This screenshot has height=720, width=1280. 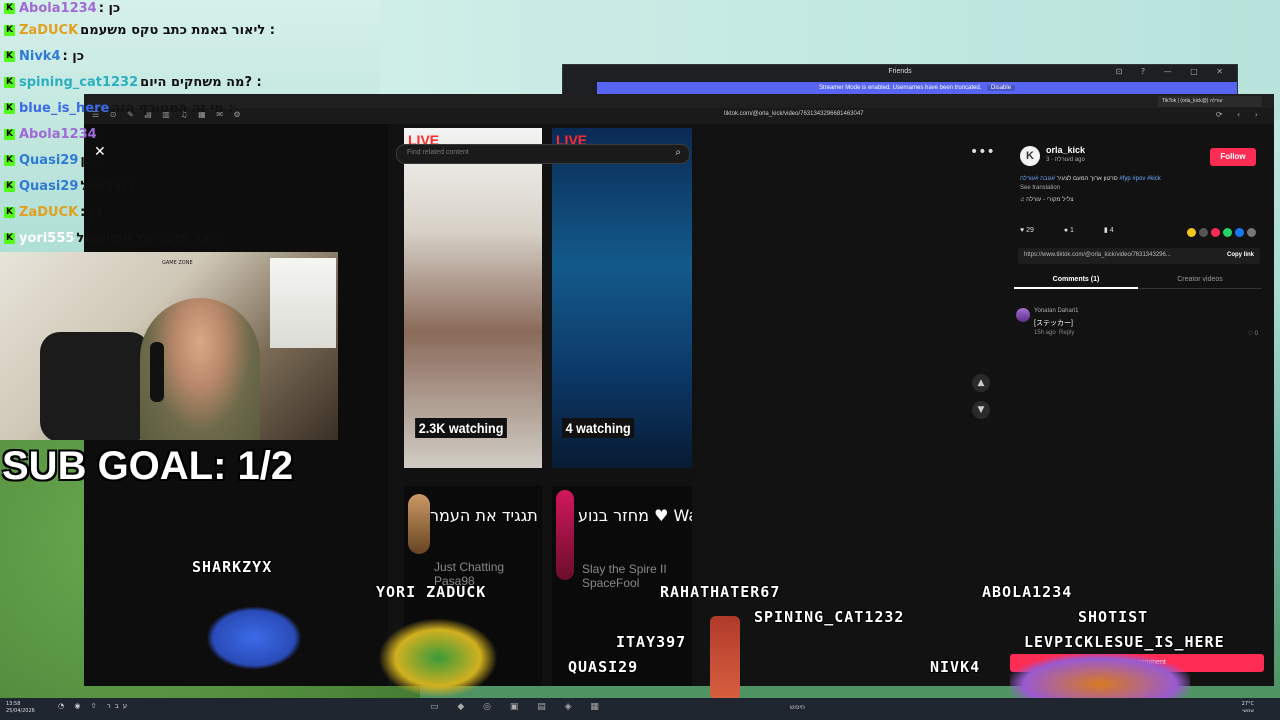 I want to click on engagement-stats: ♥ 29 ● 1 ▮ 4, so click(x=1081, y=230).